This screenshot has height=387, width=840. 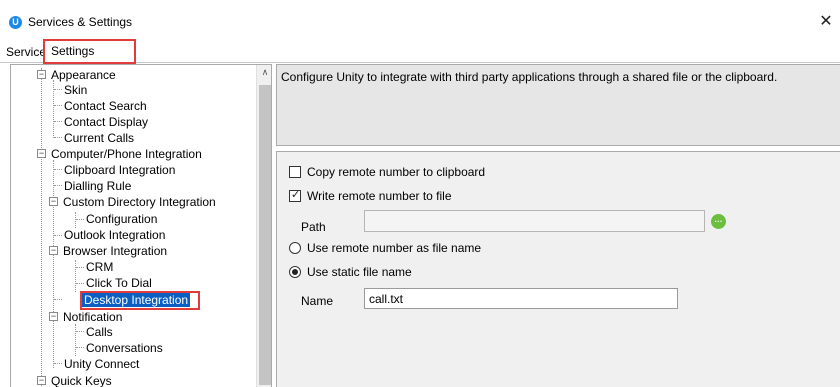 I want to click on close-button: ✕, so click(x=826, y=22).